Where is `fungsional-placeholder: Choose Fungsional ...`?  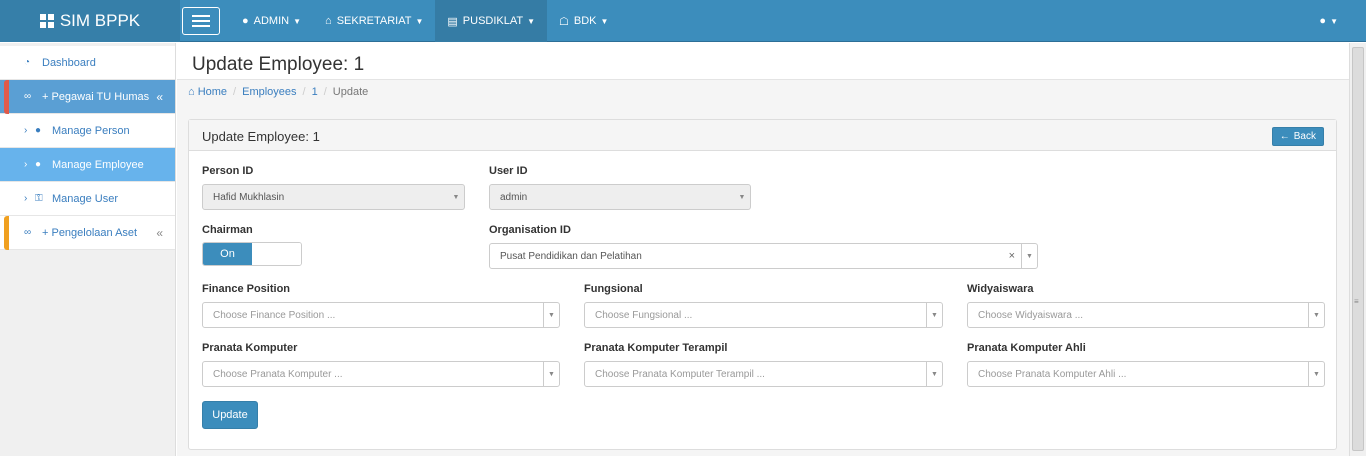
fungsional-placeholder: Choose Fungsional ... is located at coordinates (644, 315).